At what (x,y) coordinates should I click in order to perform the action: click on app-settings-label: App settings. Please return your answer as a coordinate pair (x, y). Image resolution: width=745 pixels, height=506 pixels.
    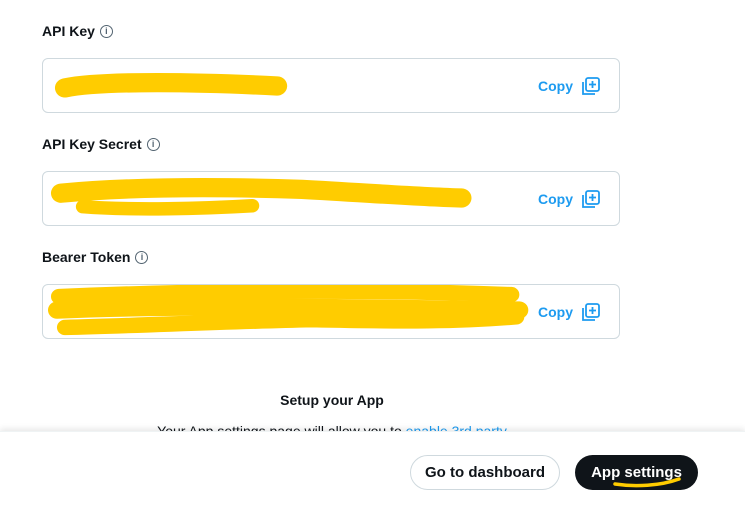
    Looking at the image, I should click on (636, 472).